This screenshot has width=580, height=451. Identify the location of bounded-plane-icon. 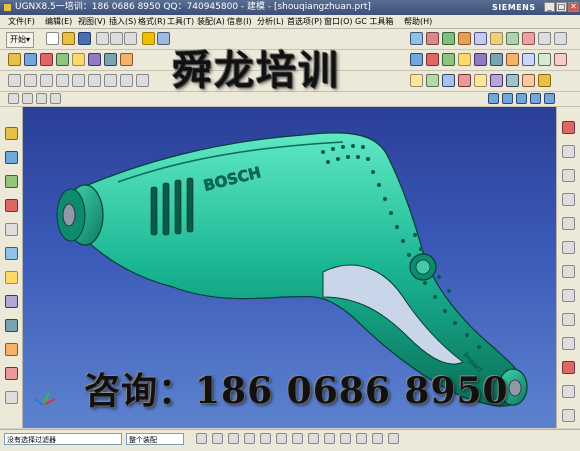
(464, 80).